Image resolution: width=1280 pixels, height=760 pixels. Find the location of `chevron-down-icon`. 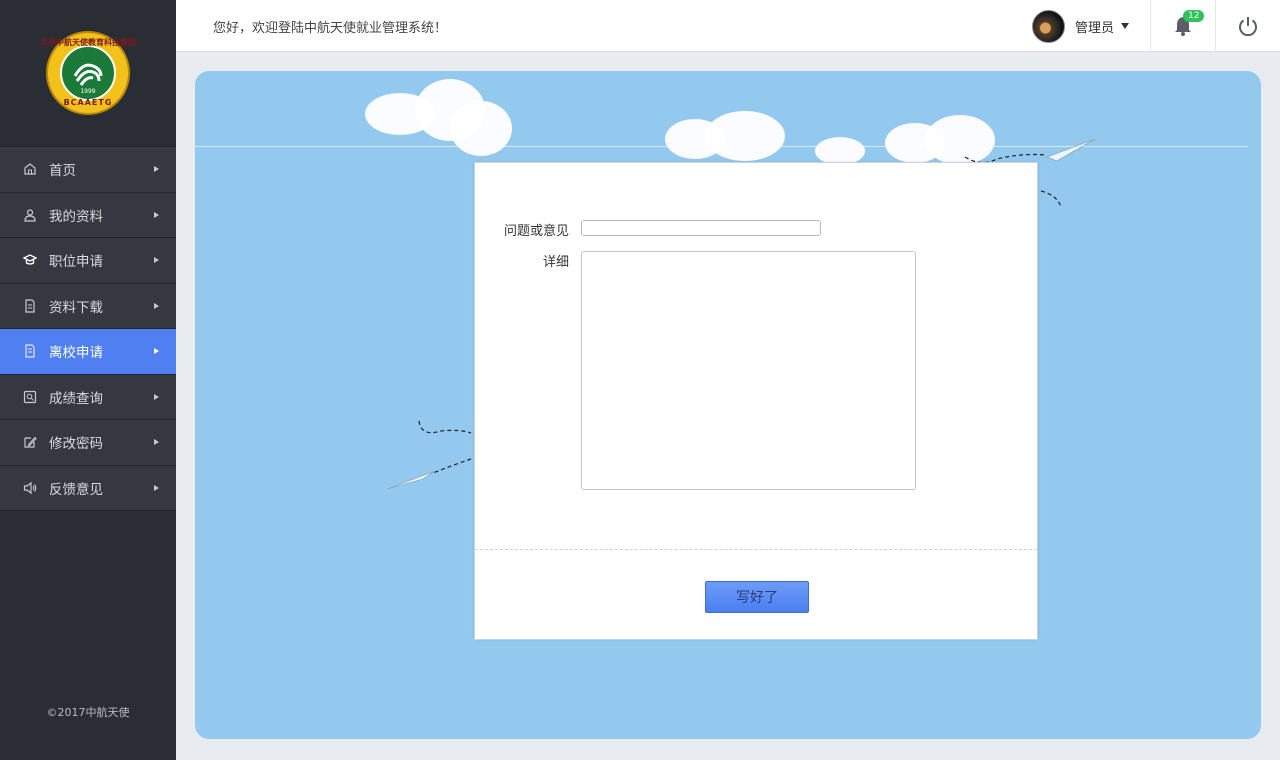

chevron-down-icon is located at coordinates (1125, 26).